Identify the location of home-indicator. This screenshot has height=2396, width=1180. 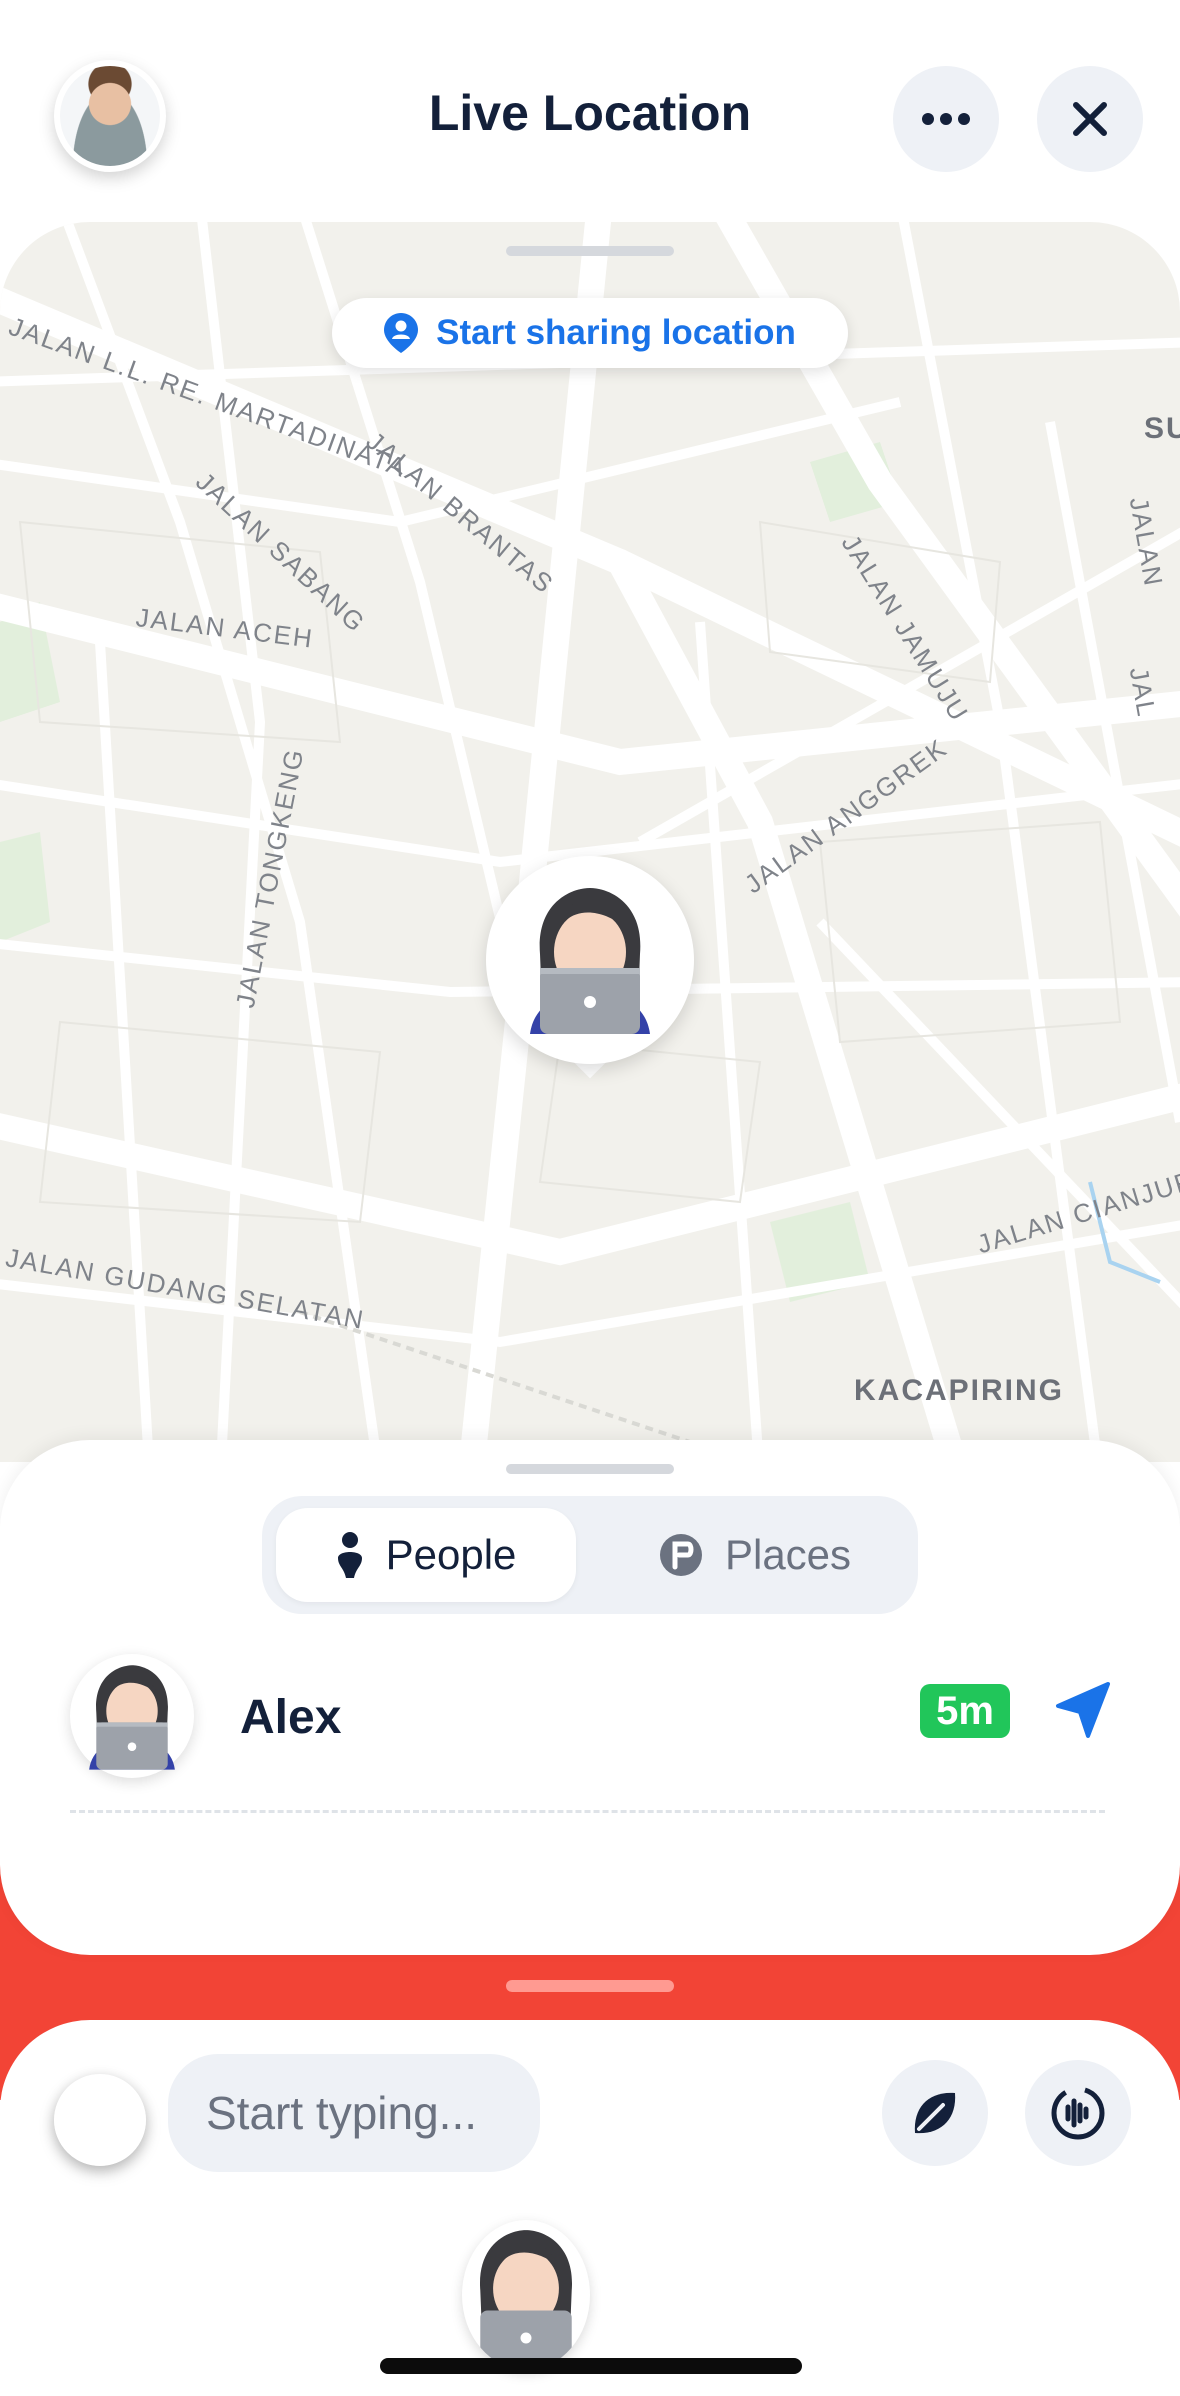
(591, 2366).